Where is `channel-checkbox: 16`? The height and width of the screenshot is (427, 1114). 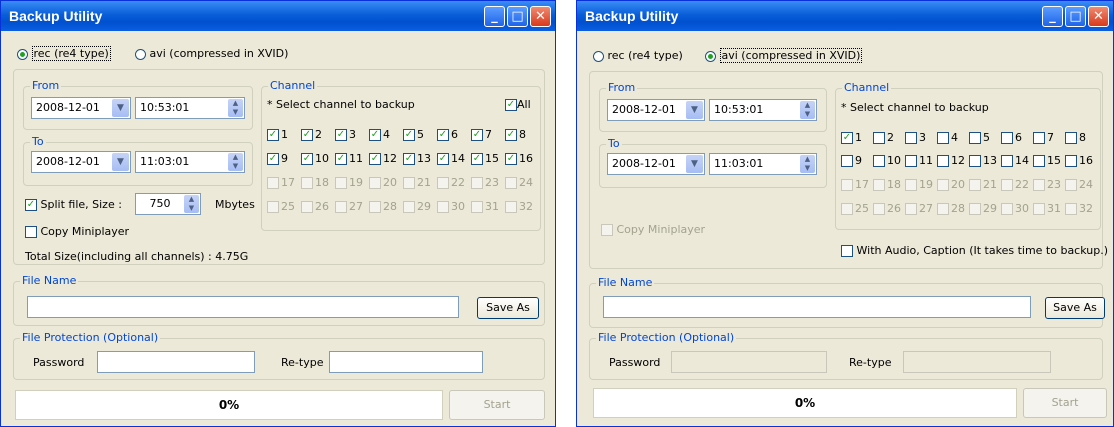
channel-checkbox: 16 is located at coordinates (1081, 160).